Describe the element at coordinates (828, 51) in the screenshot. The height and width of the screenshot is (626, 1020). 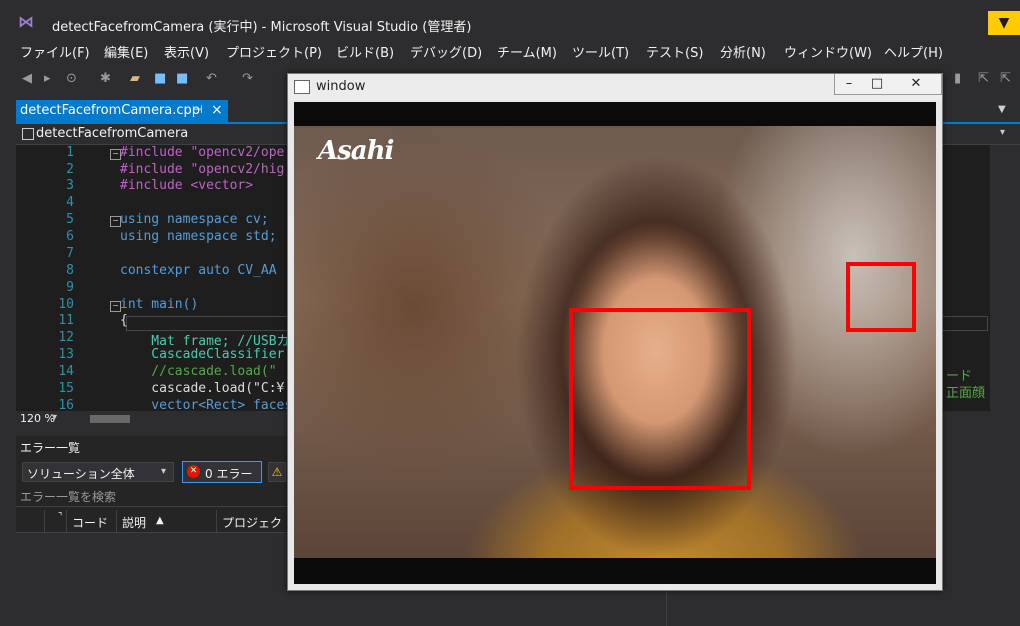
I see `menu-window: ウィンドウ(W)` at that location.